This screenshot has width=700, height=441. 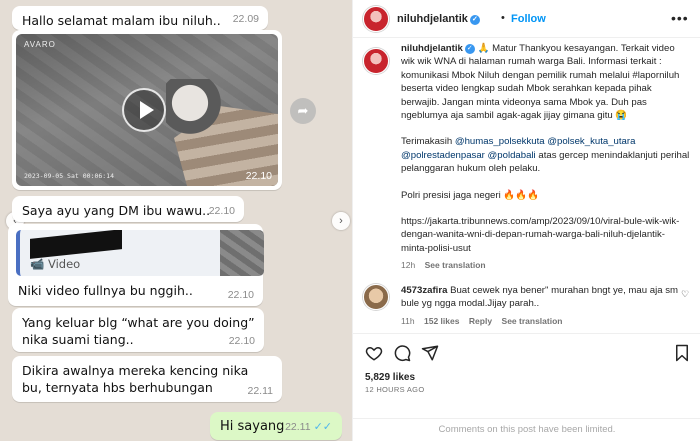 What do you see at coordinates (424, 290) in the screenshot?
I see `comment-username: 4573zafira` at bounding box center [424, 290].